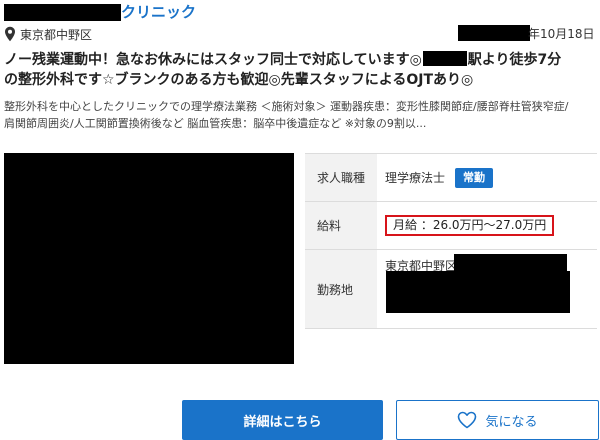  I want to click on row-job-type: 求人職種 理学療法士 常勤, so click(451, 178).